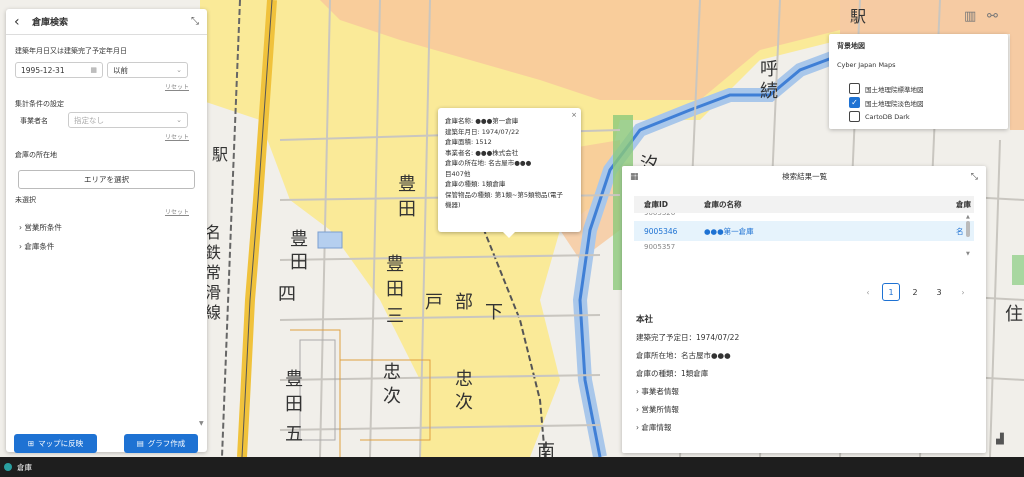  What do you see at coordinates (50, 23) in the screenshot?
I see `panel-title: 倉庫検索` at bounding box center [50, 23].